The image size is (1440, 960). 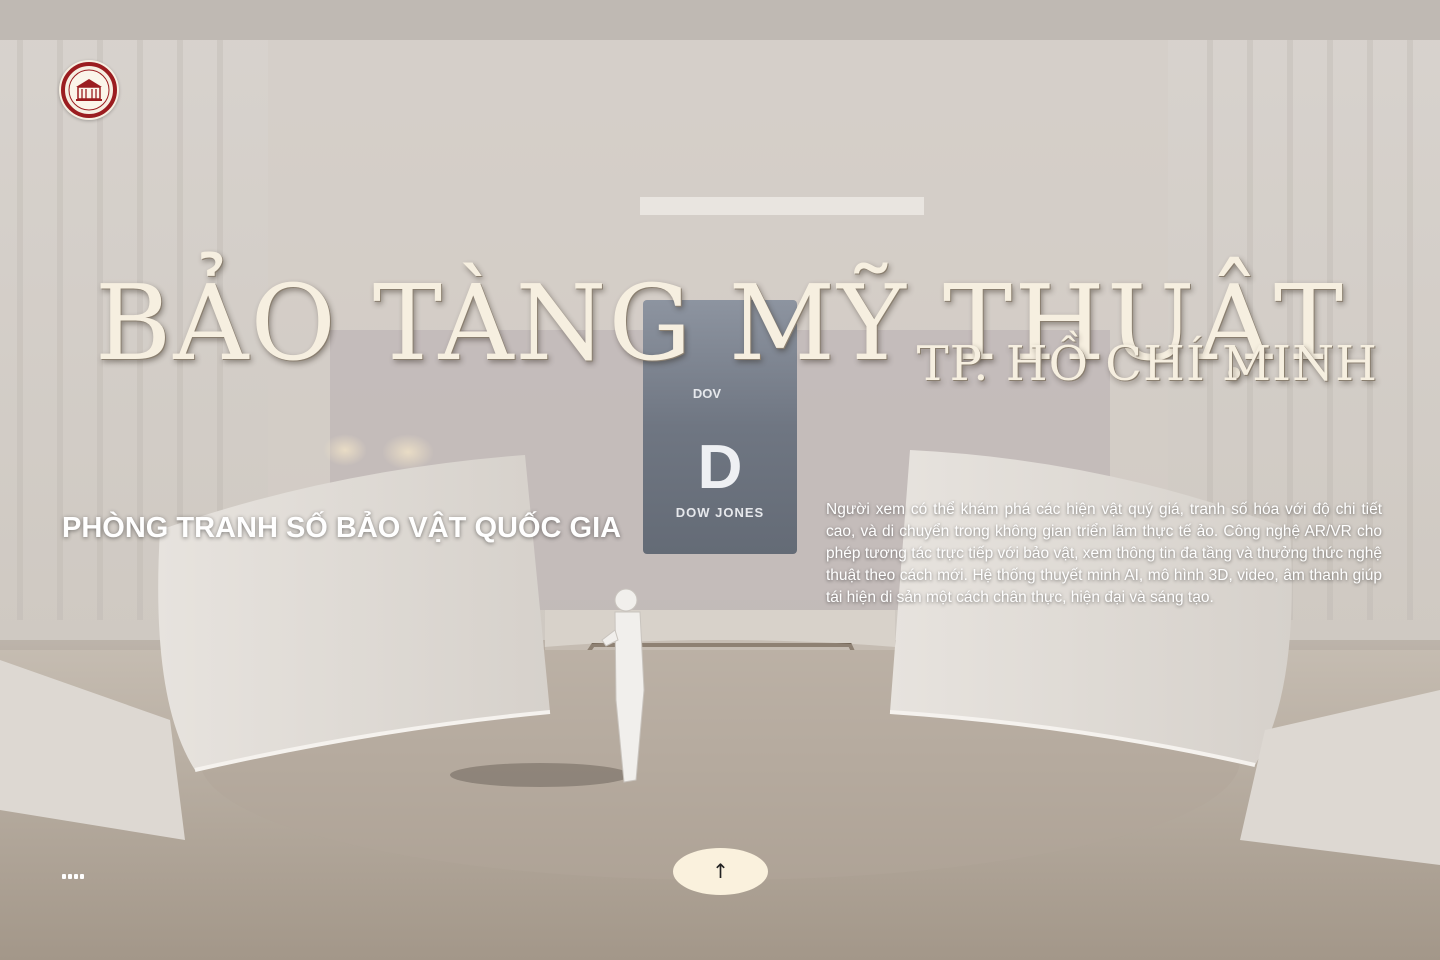 I want to click on screen-bottom-text: DOW JONES, so click(x=720, y=512).